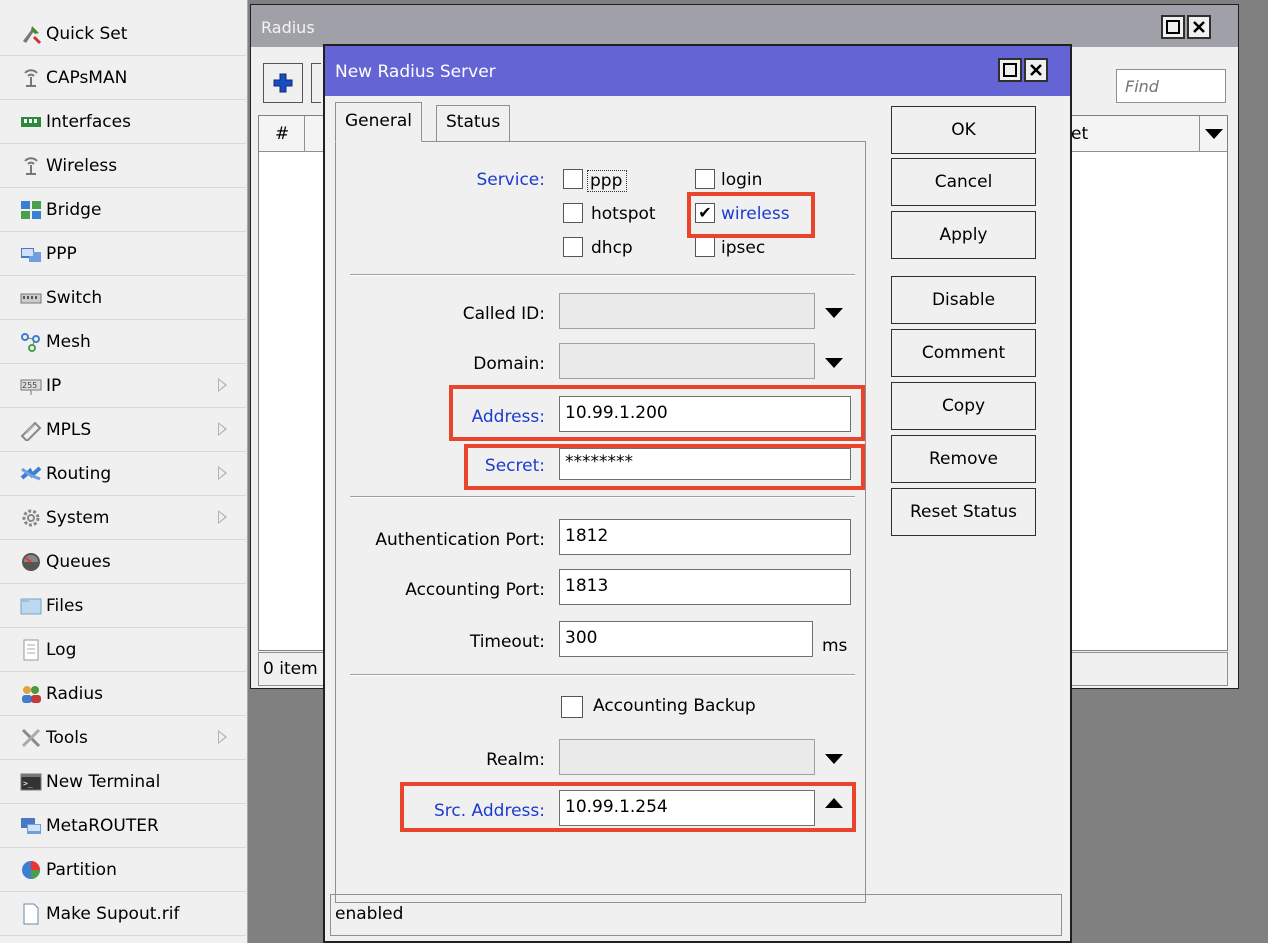  What do you see at coordinates (31, 870) in the screenshot?
I see `partition-icon` at bounding box center [31, 870].